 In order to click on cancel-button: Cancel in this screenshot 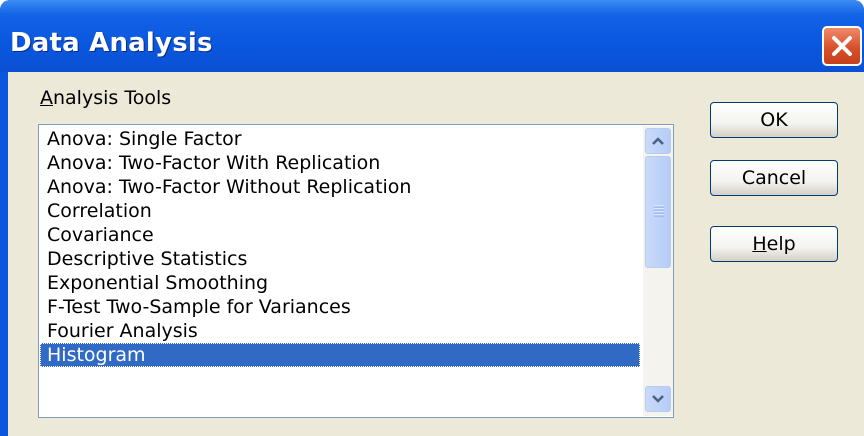, I will do `click(774, 178)`.